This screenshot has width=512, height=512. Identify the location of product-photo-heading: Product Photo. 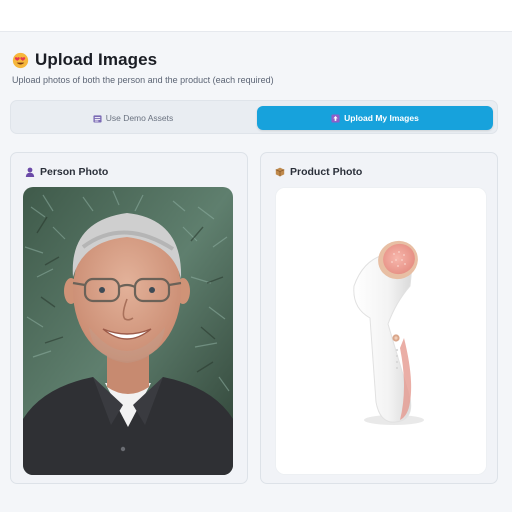
(318, 172).